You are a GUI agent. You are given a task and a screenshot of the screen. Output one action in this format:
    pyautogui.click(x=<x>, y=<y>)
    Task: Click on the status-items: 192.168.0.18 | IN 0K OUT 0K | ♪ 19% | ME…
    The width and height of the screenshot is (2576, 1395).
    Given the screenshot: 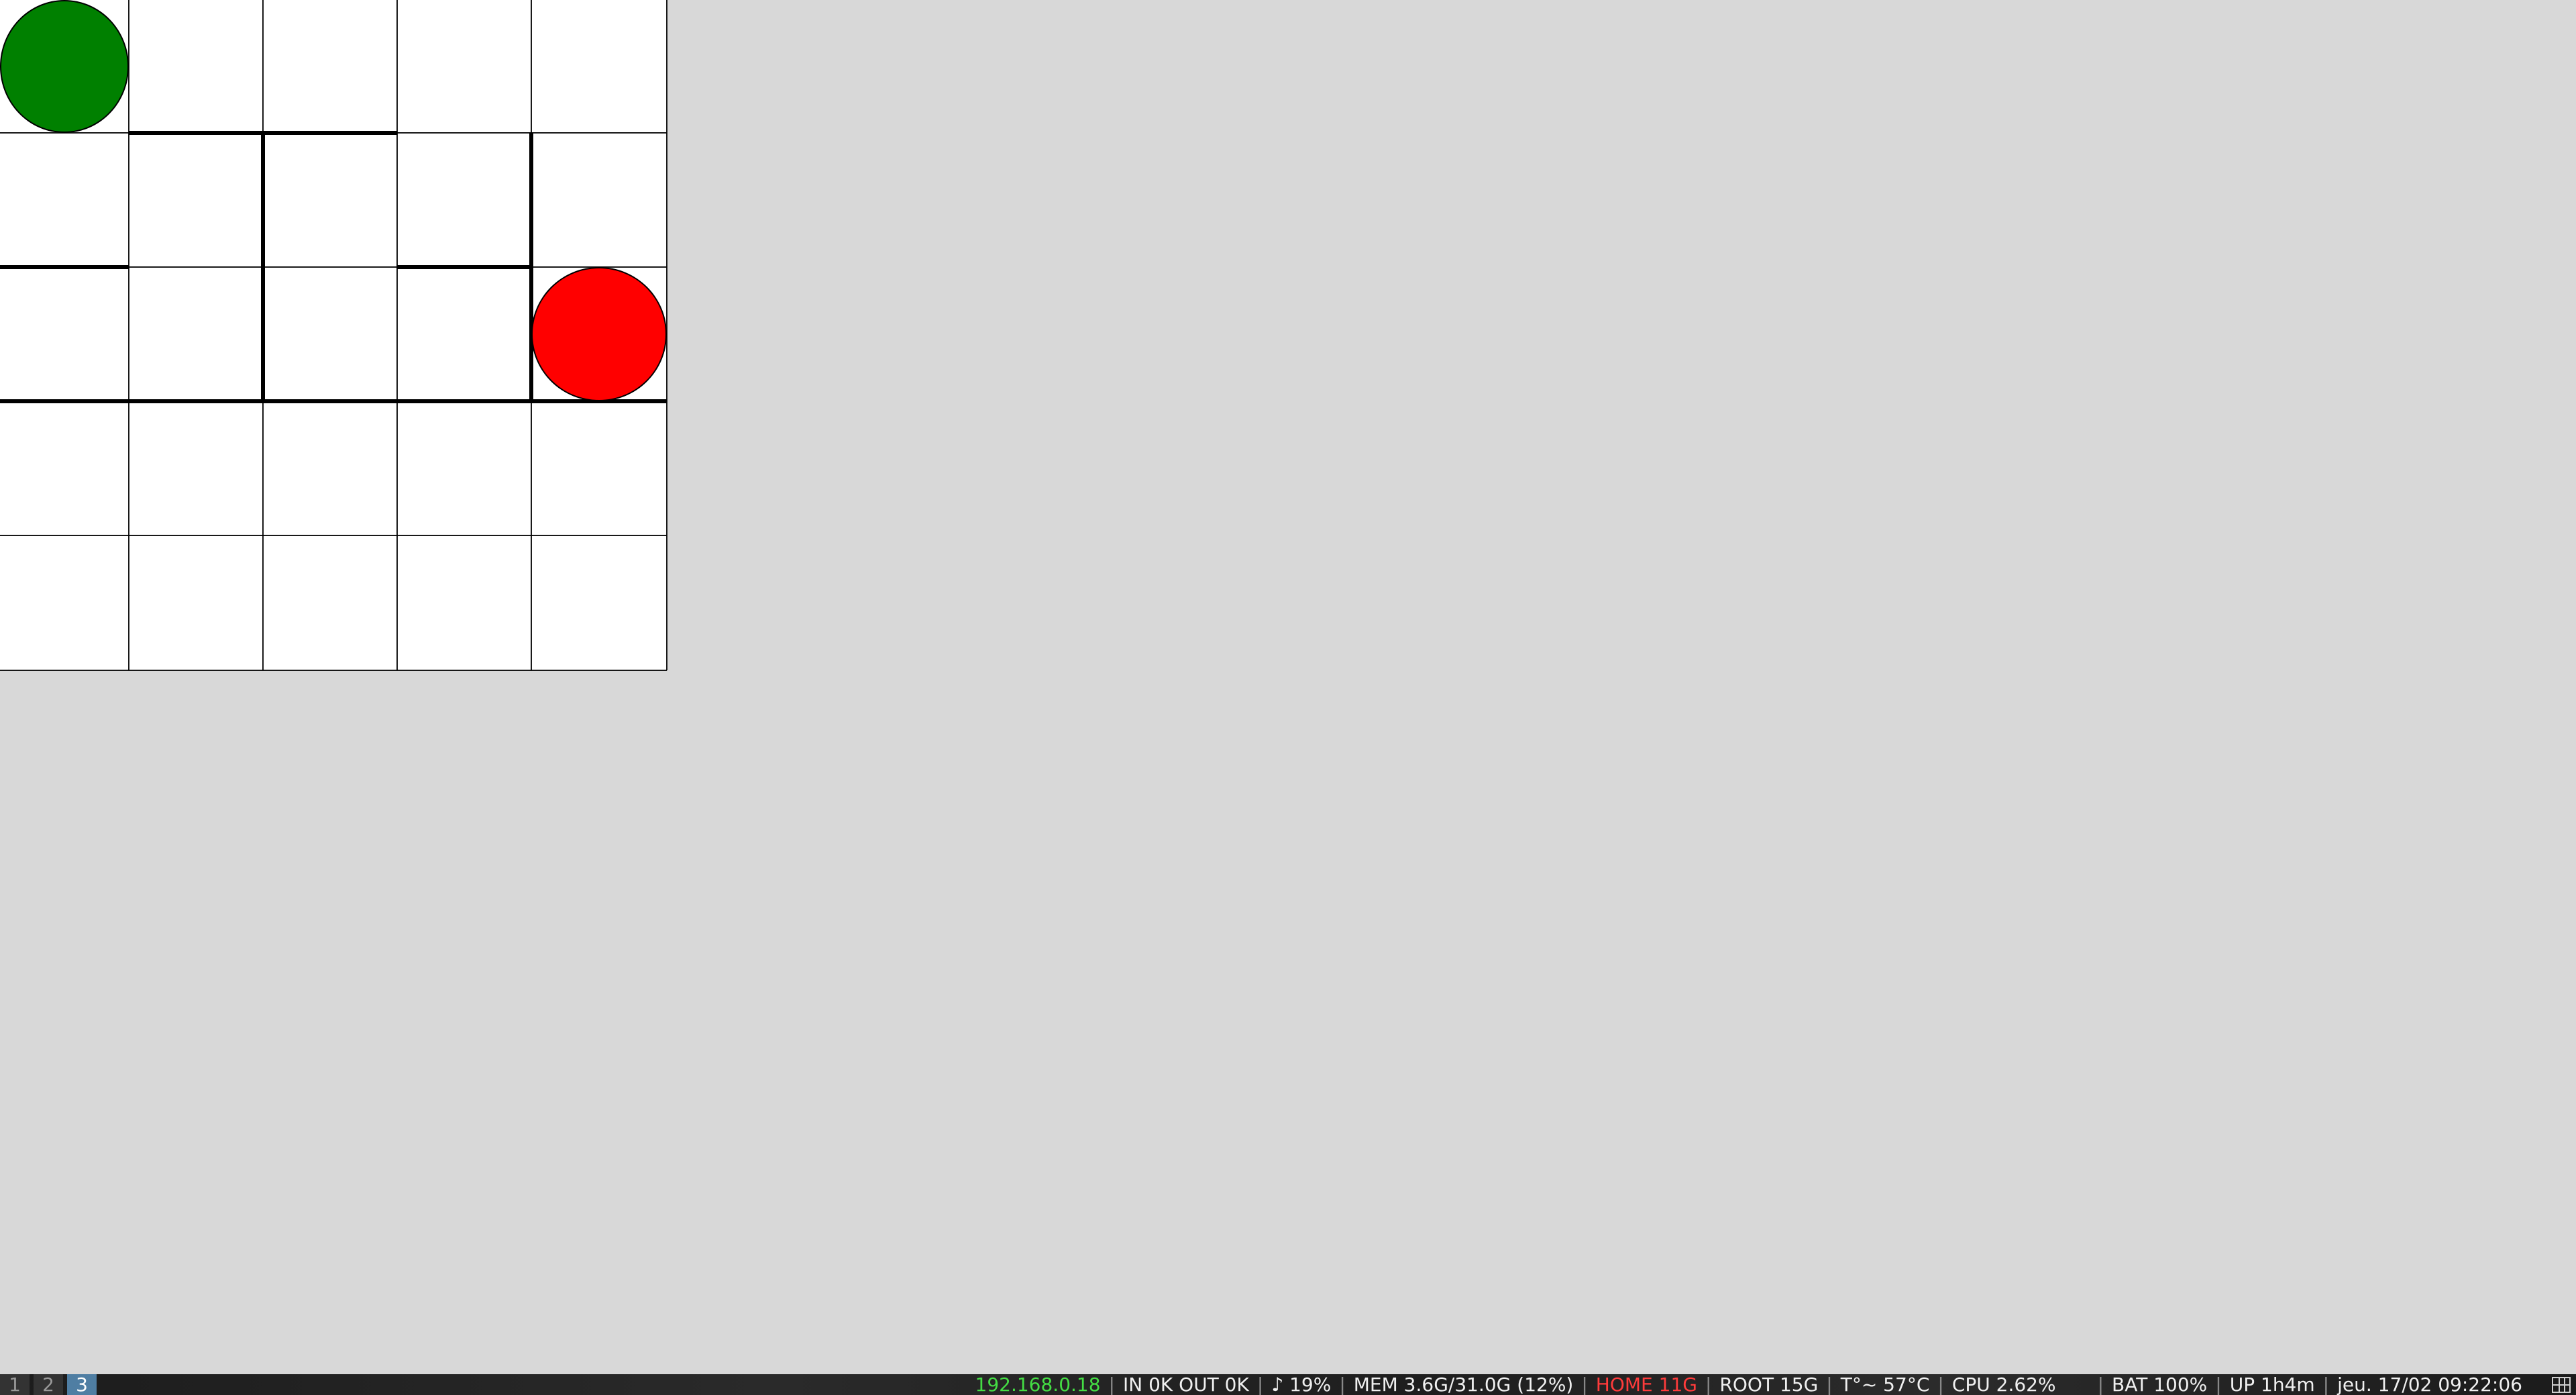 What is the action you would take?
    pyautogui.click(x=1749, y=1384)
    